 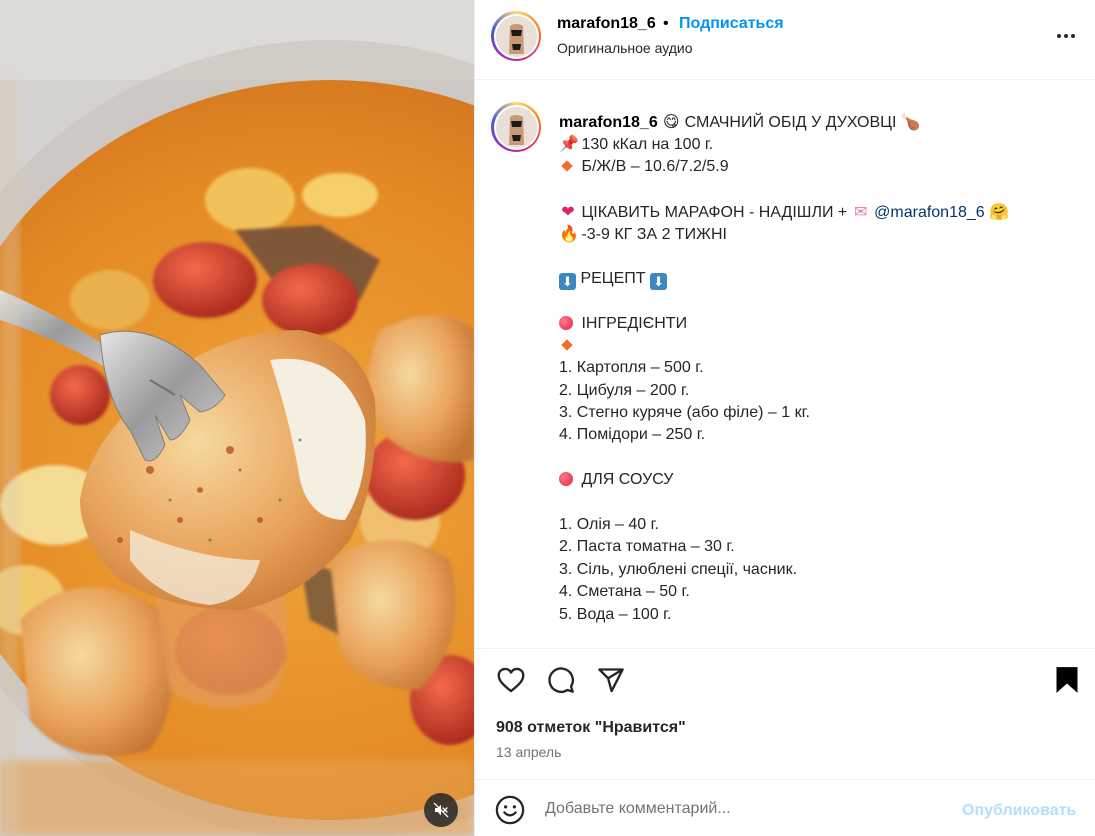 I want to click on audio-link: Оригинальное аудио, so click(x=625, y=48).